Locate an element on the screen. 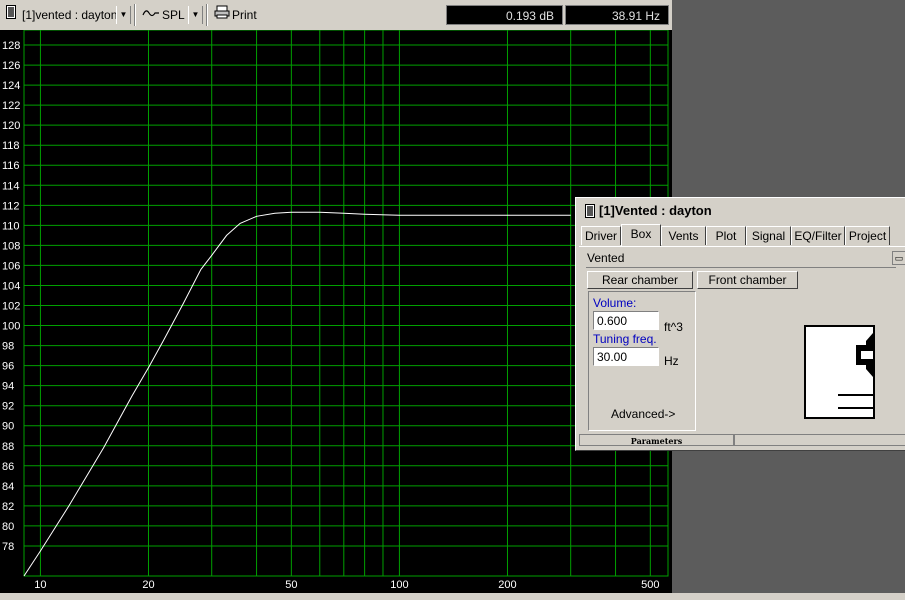  tab-box: Box is located at coordinates (641, 235).